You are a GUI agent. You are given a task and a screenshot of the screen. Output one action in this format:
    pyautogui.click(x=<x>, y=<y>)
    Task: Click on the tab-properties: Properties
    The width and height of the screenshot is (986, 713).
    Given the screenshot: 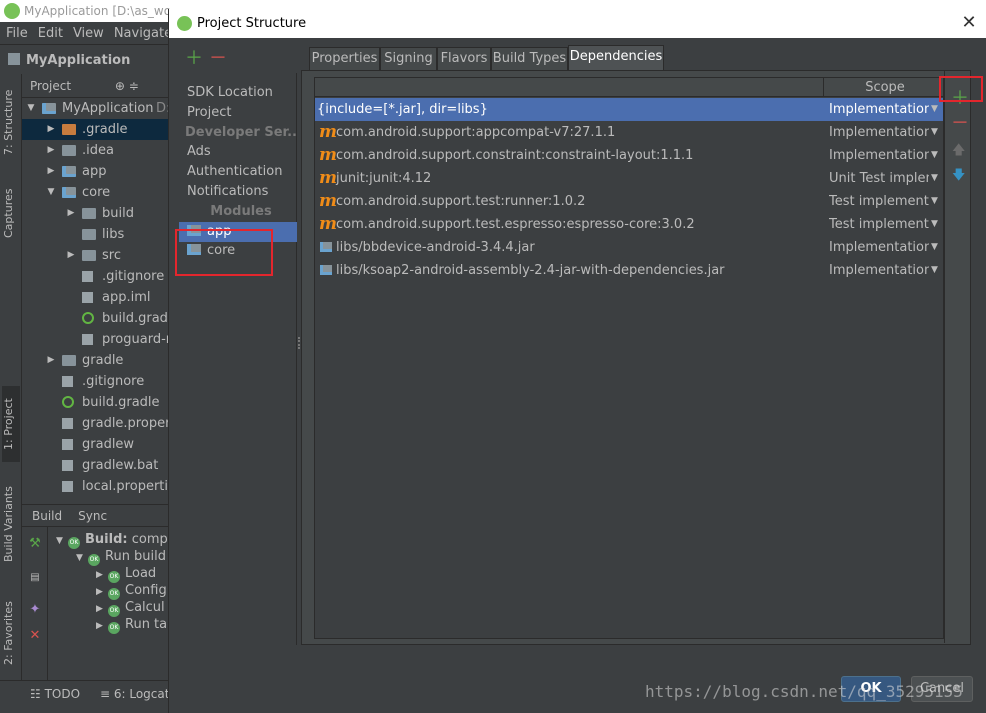 What is the action you would take?
    pyautogui.click(x=344, y=59)
    